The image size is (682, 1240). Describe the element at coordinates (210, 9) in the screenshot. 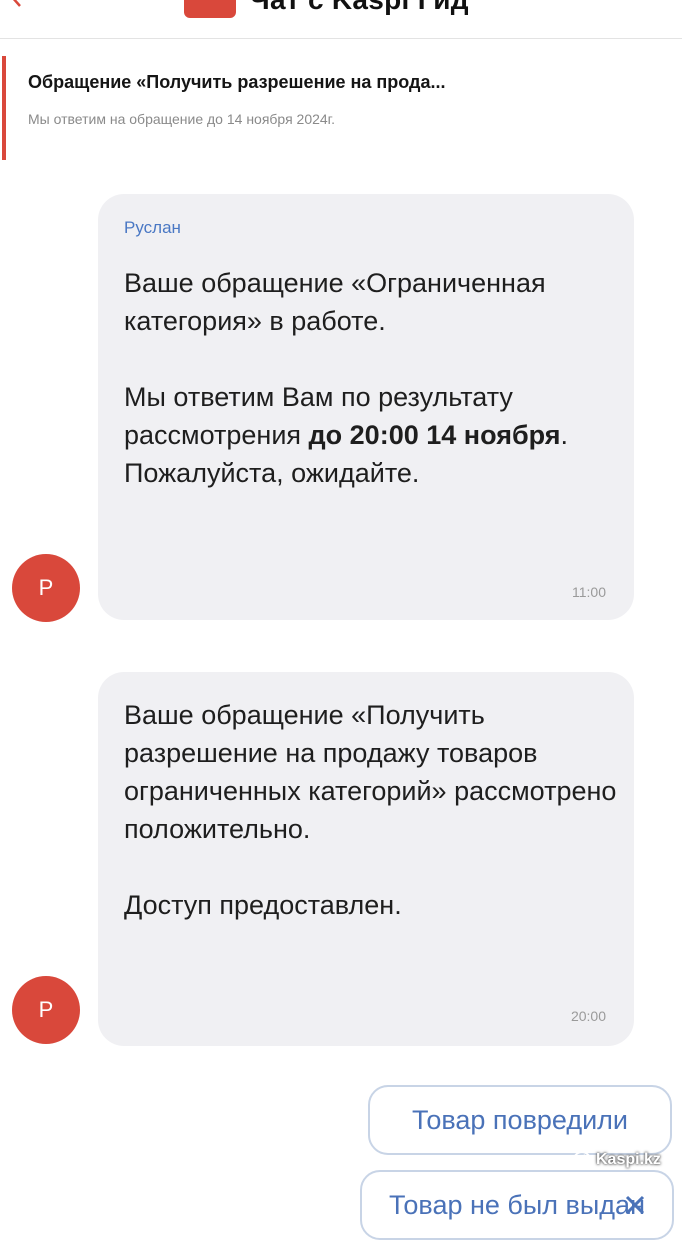

I see `chat-bubble-icon` at that location.